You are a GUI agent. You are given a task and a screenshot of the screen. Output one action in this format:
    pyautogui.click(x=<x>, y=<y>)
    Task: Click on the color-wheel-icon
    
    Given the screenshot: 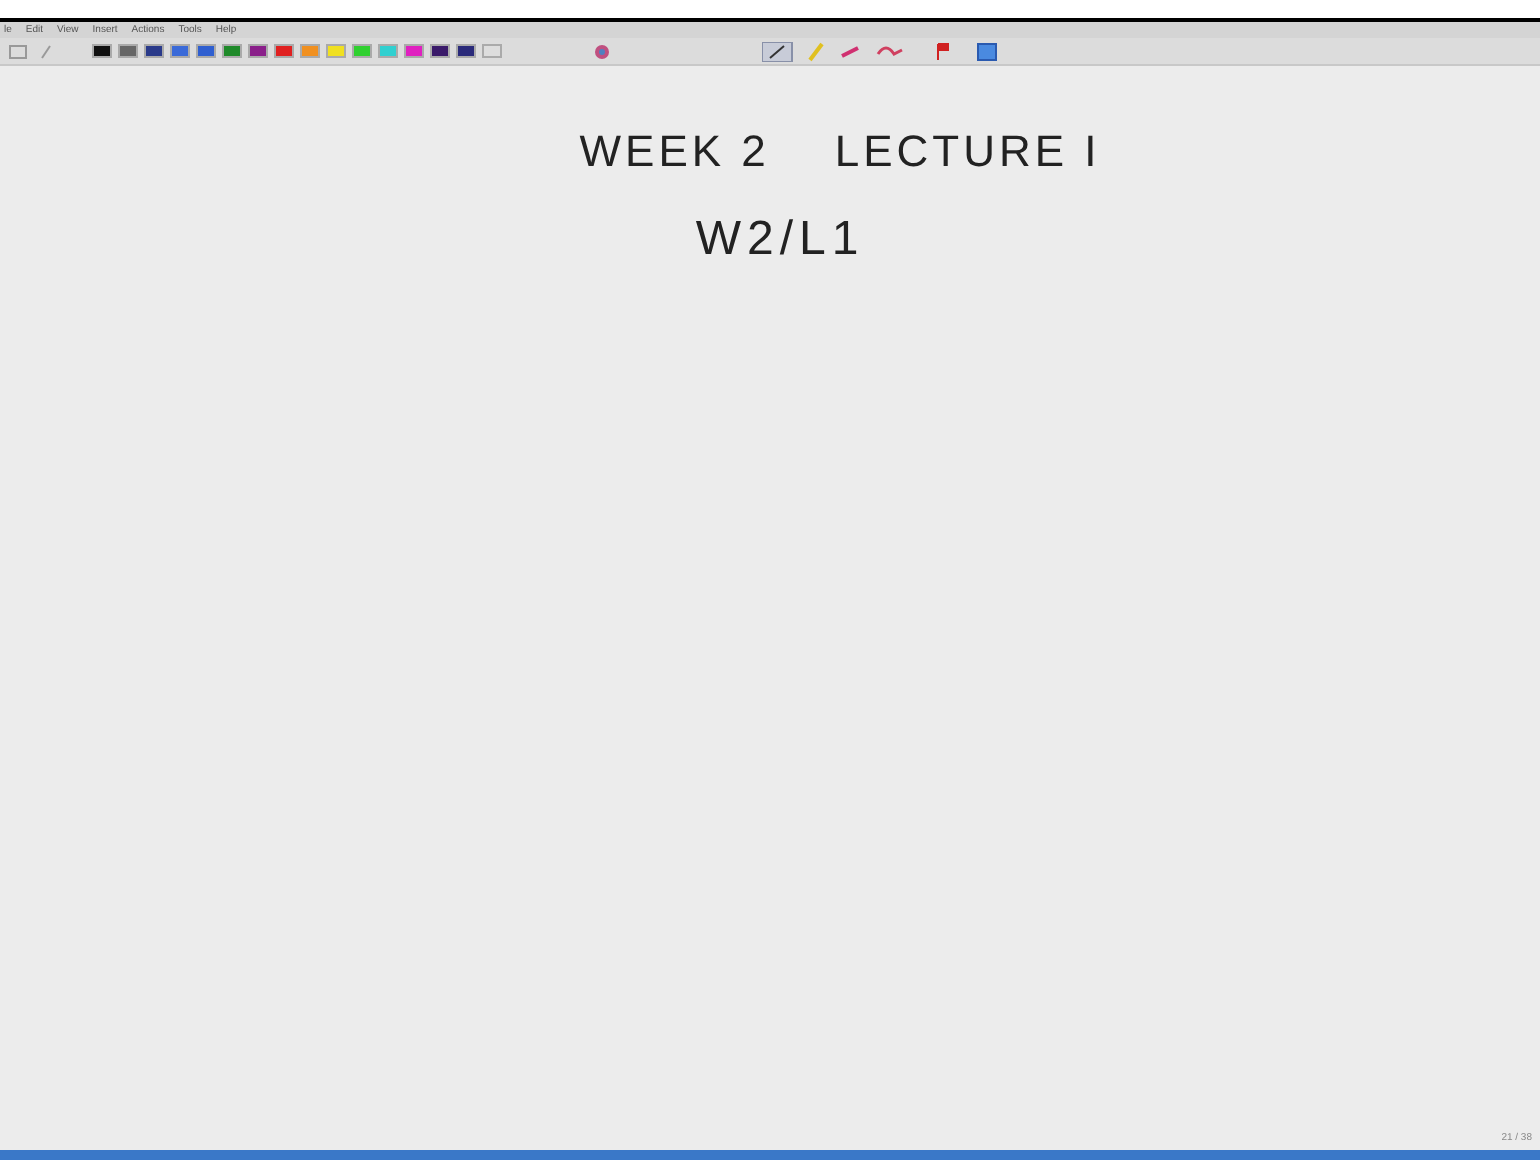 What is the action you would take?
    pyautogui.click(x=602, y=51)
    